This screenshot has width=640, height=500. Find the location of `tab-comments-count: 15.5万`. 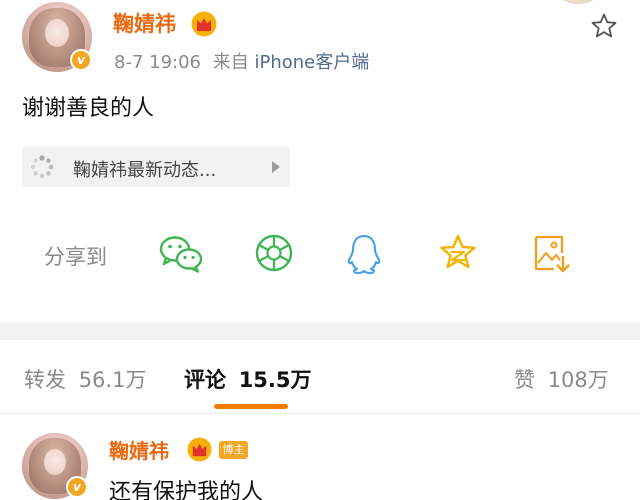

tab-comments-count: 15.5万 is located at coordinates (275, 380).